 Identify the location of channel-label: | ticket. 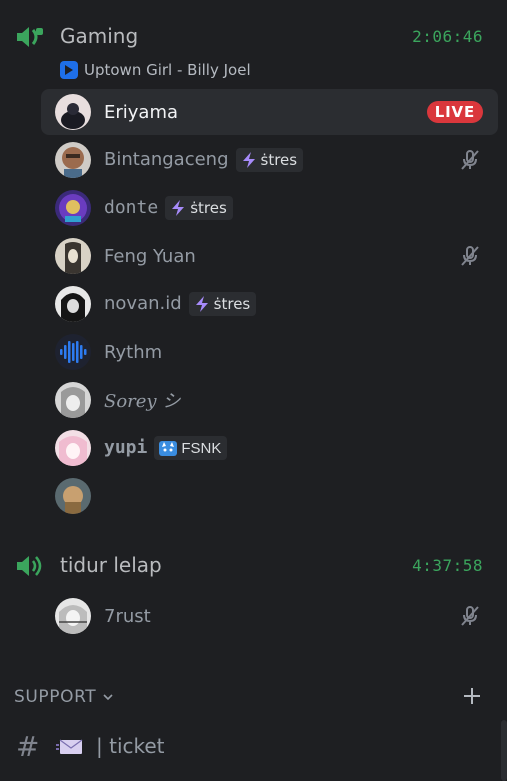
(130, 746).